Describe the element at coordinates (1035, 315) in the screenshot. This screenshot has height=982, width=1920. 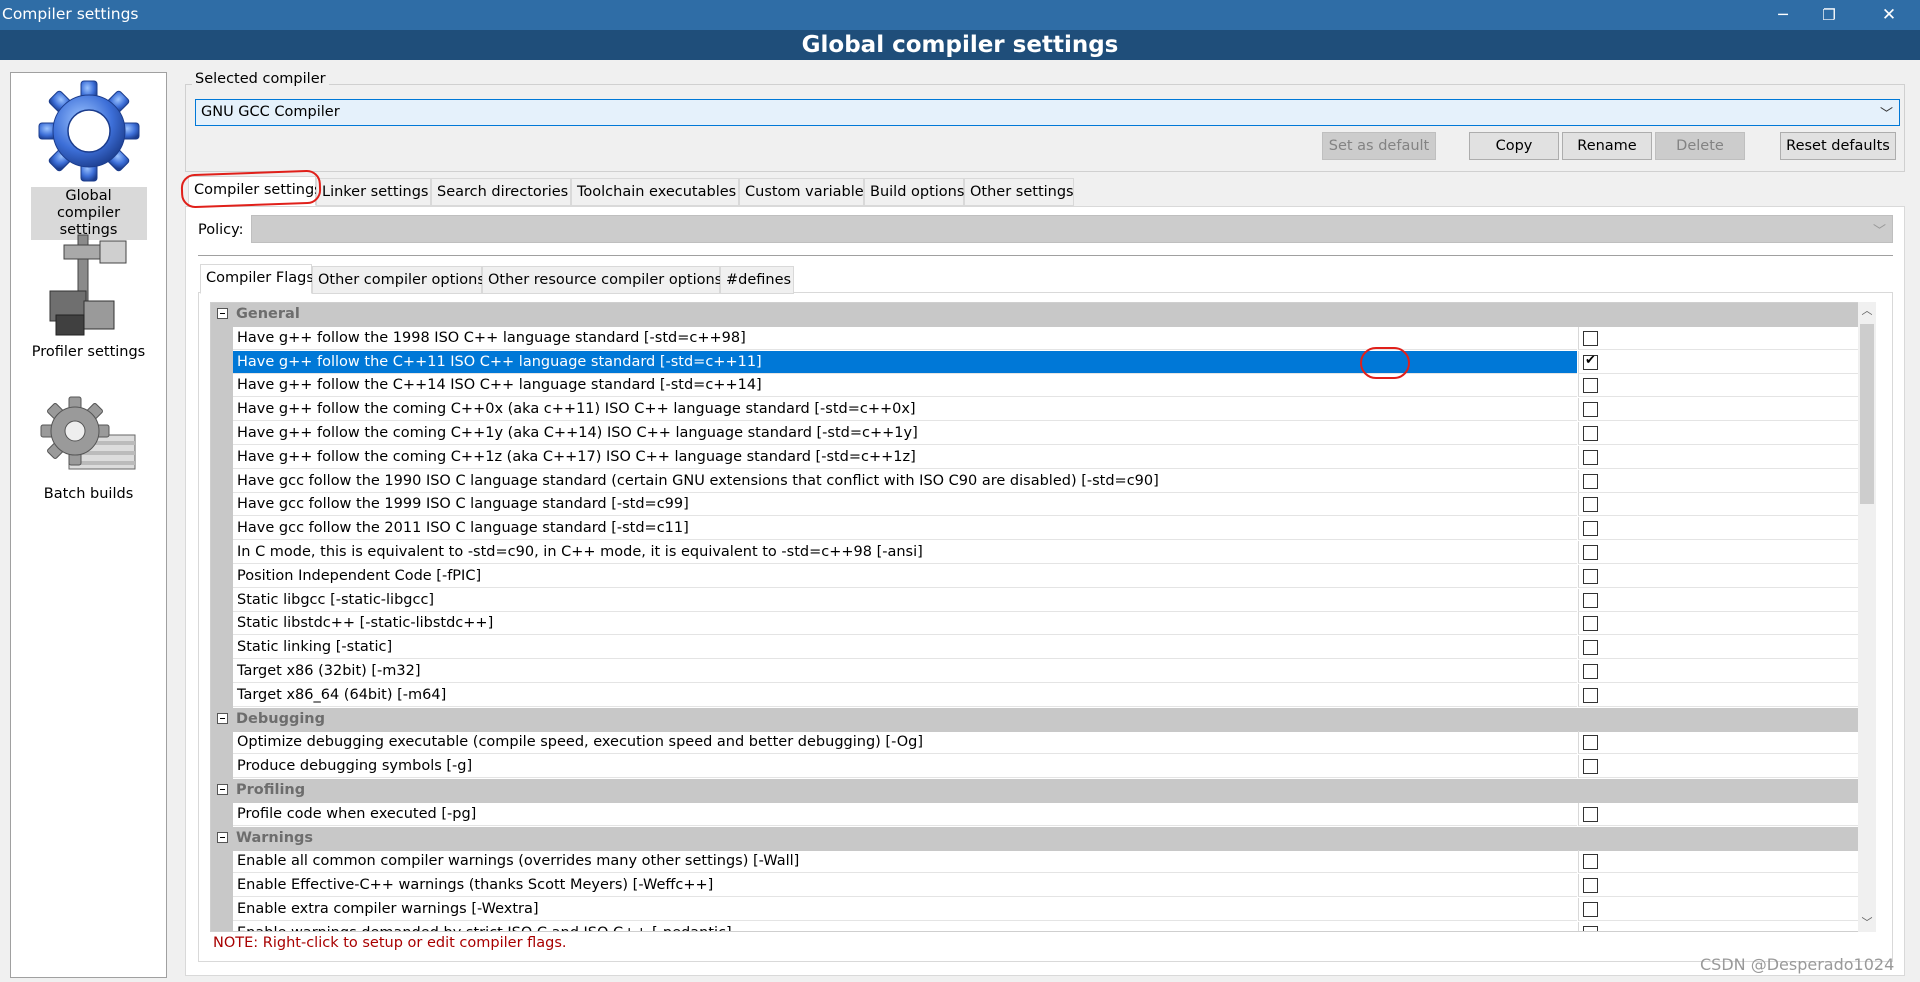
I see `category-row: General` at that location.